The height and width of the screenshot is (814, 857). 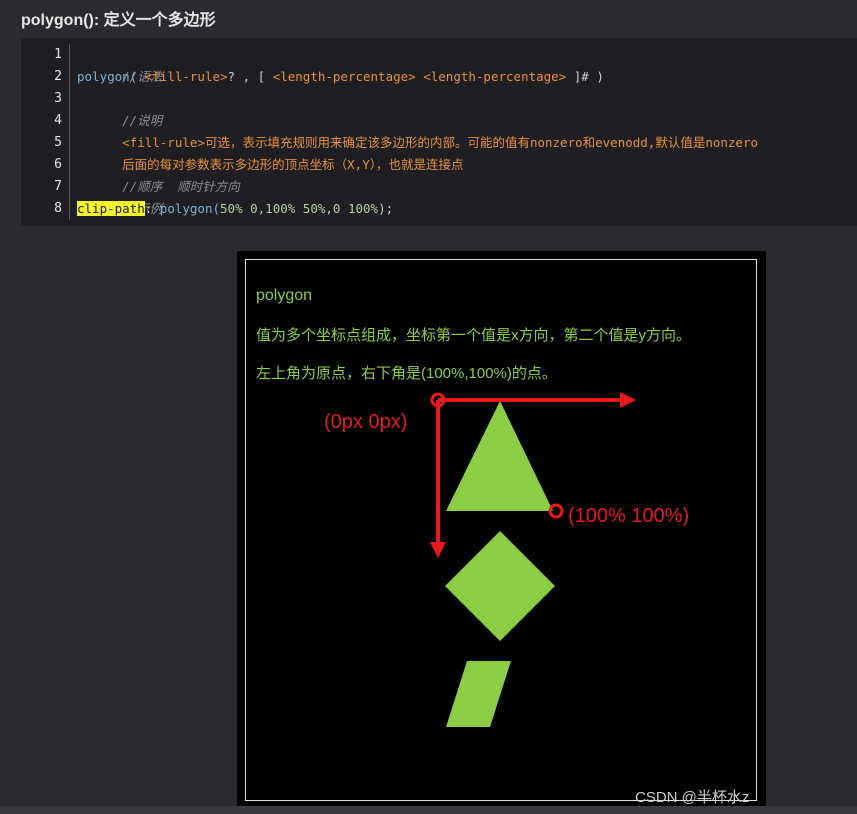 What do you see at coordinates (500, 586) in the screenshot?
I see `diamond-shape` at bounding box center [500, 586].